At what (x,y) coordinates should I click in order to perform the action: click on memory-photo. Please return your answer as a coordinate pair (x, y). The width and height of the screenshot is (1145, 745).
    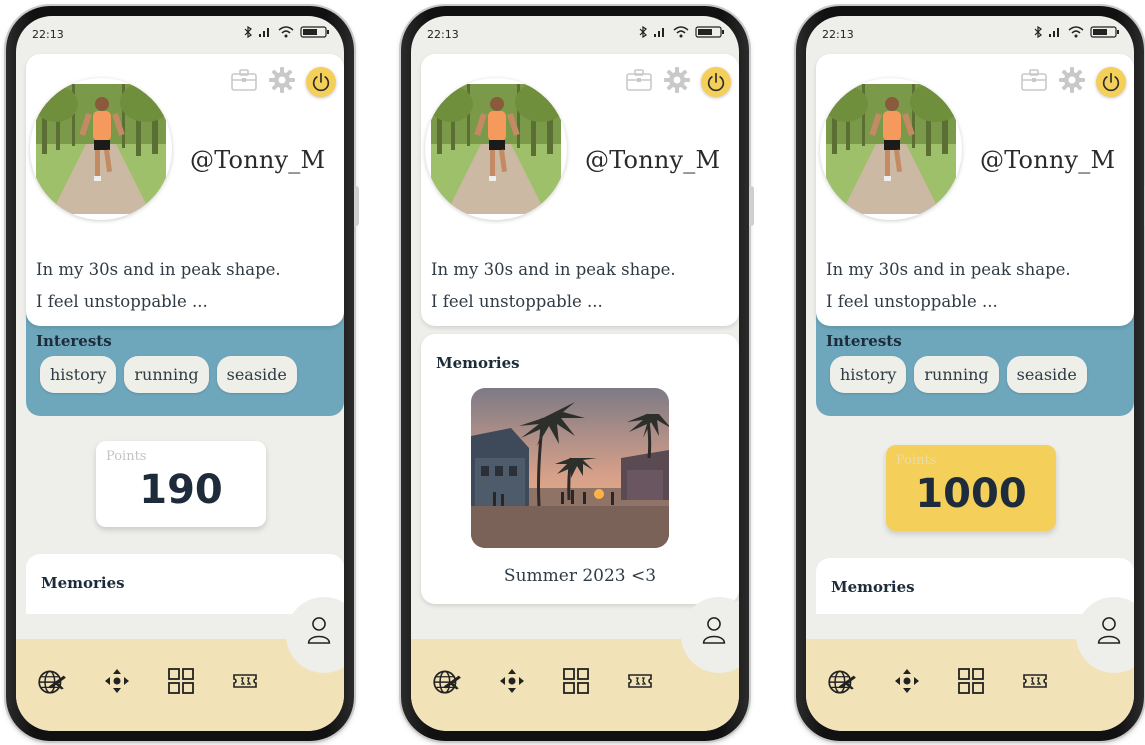
    Looking at the image, I should click on (570, 468).